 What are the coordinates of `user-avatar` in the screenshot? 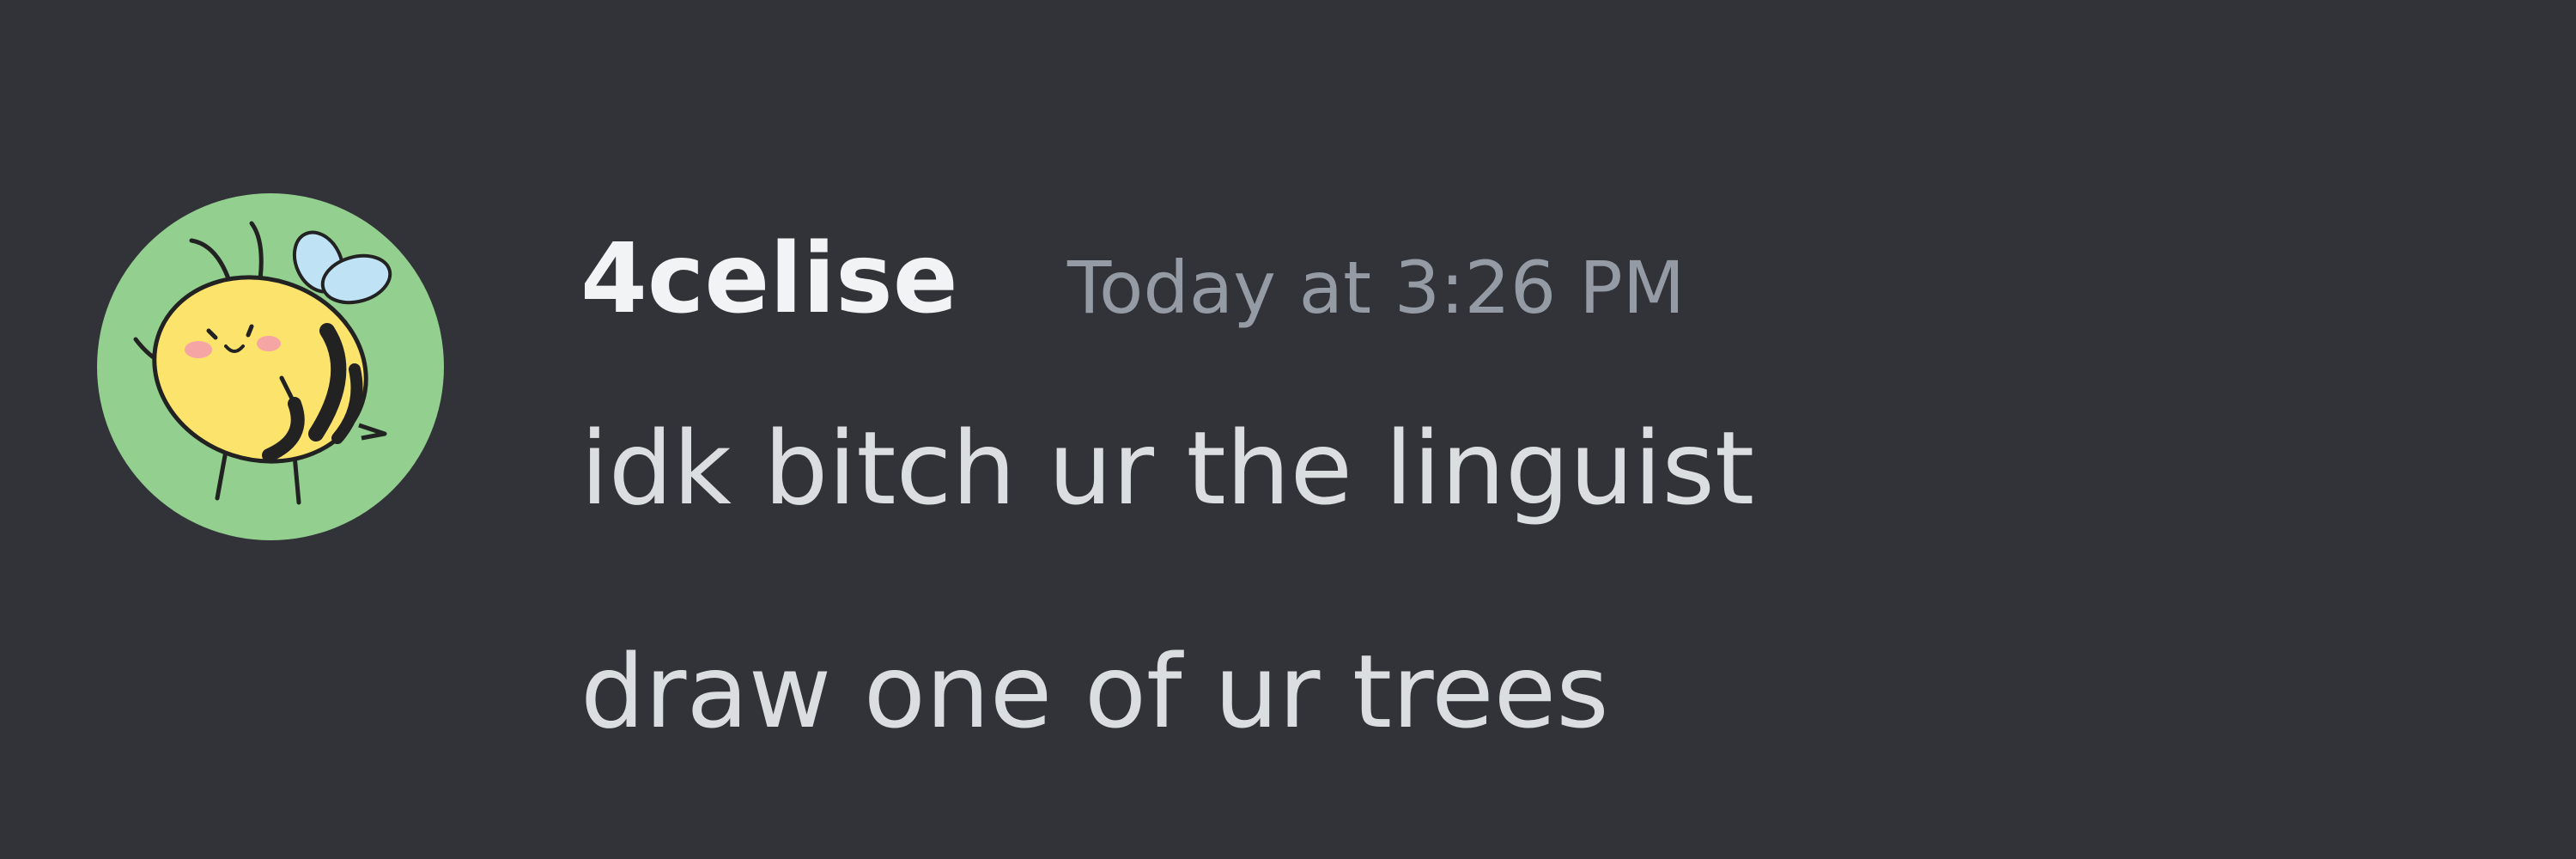 It's located at (270, 366).